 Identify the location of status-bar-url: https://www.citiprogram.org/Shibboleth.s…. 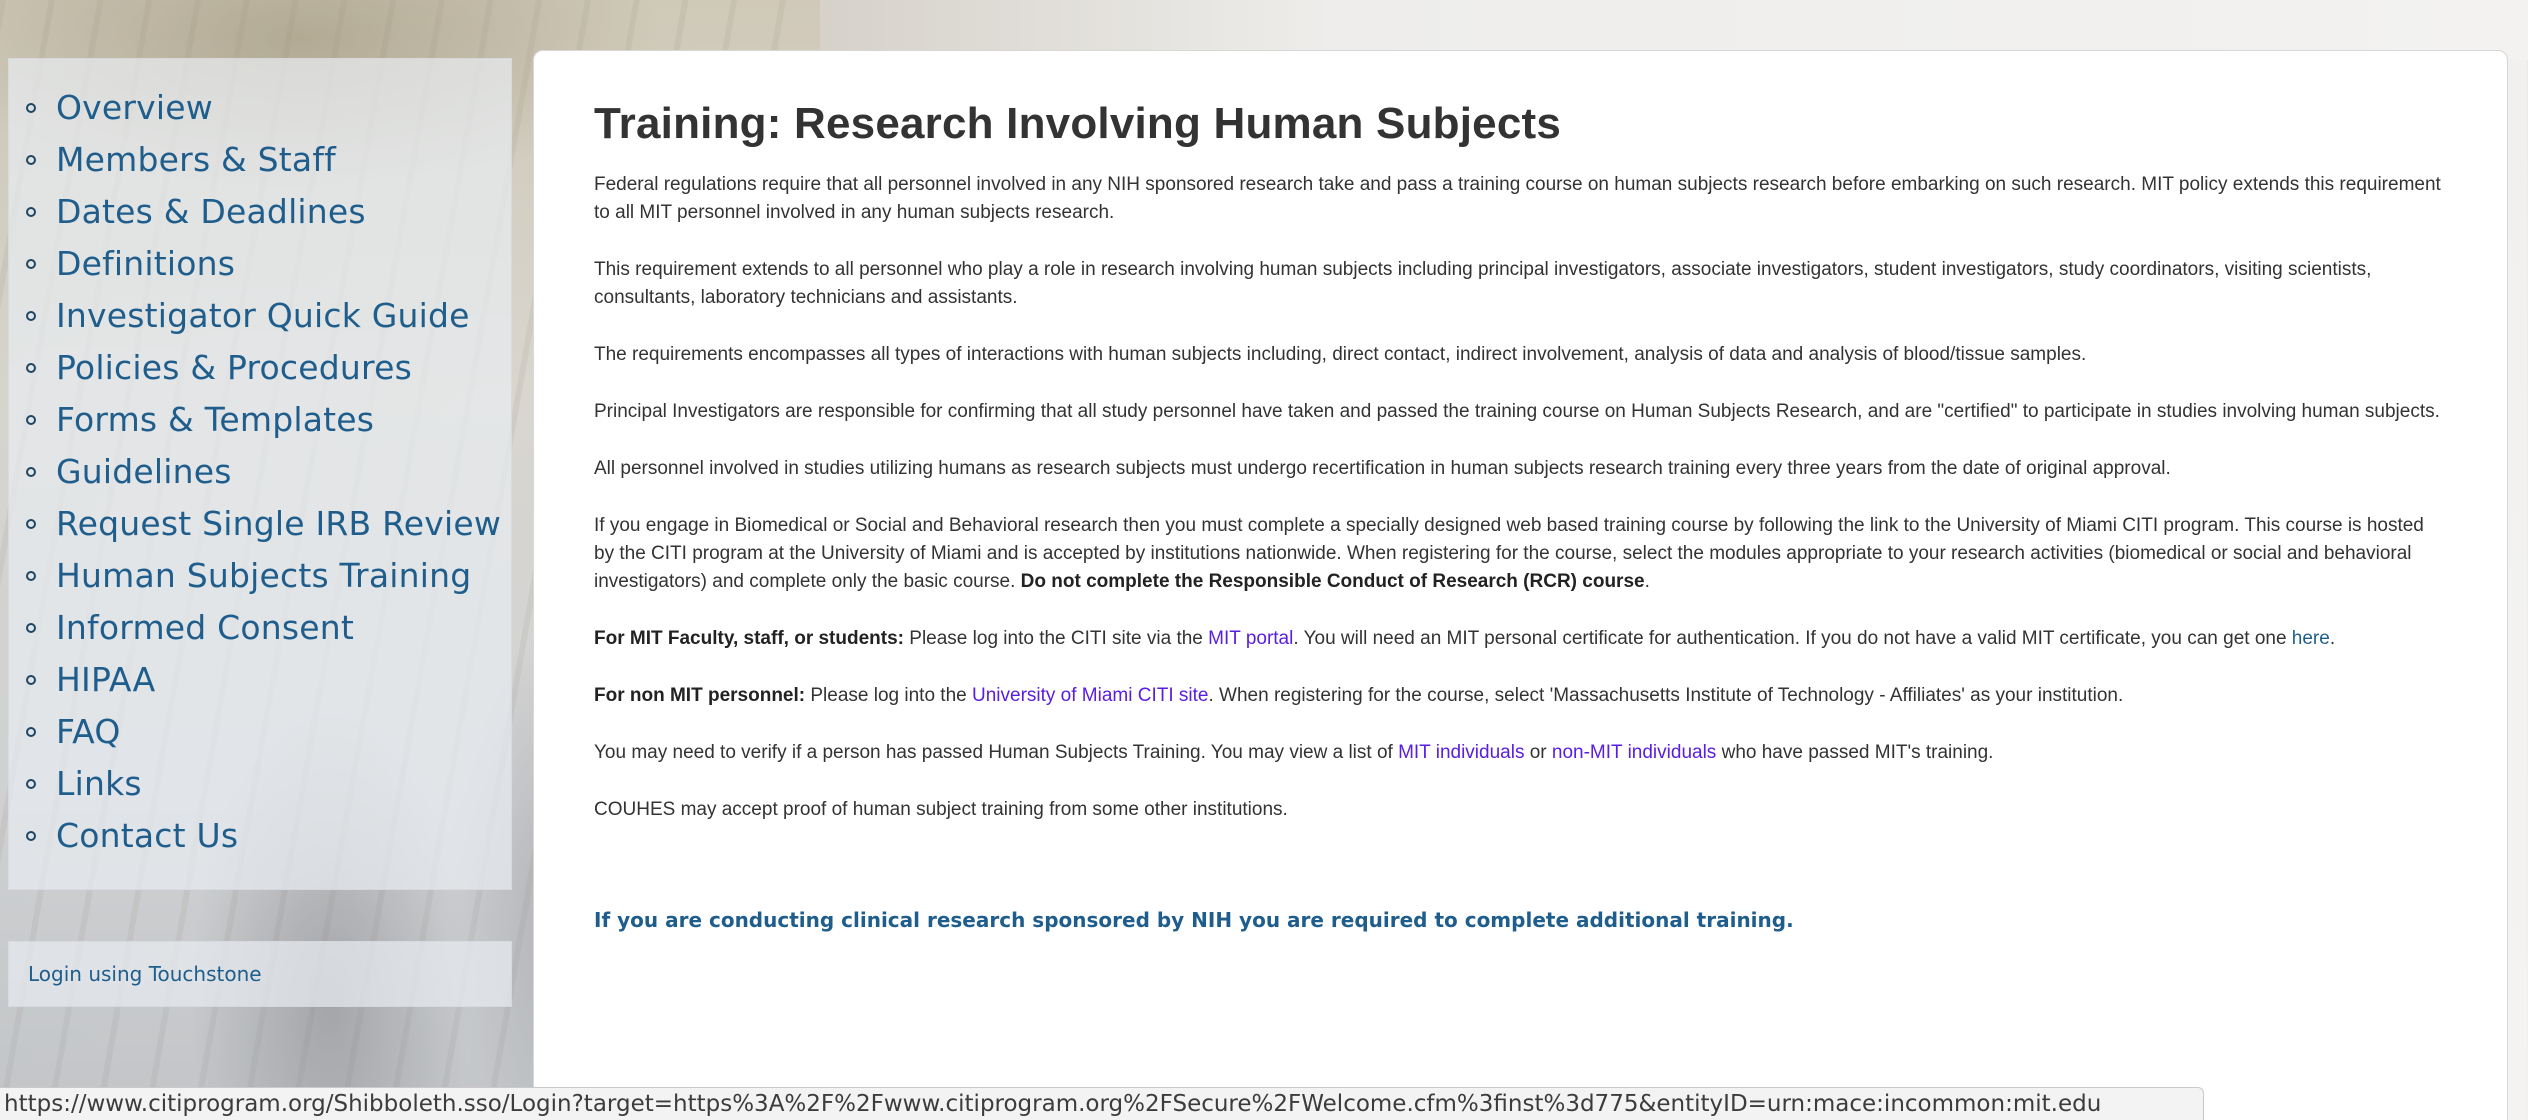
(1102, 1103).